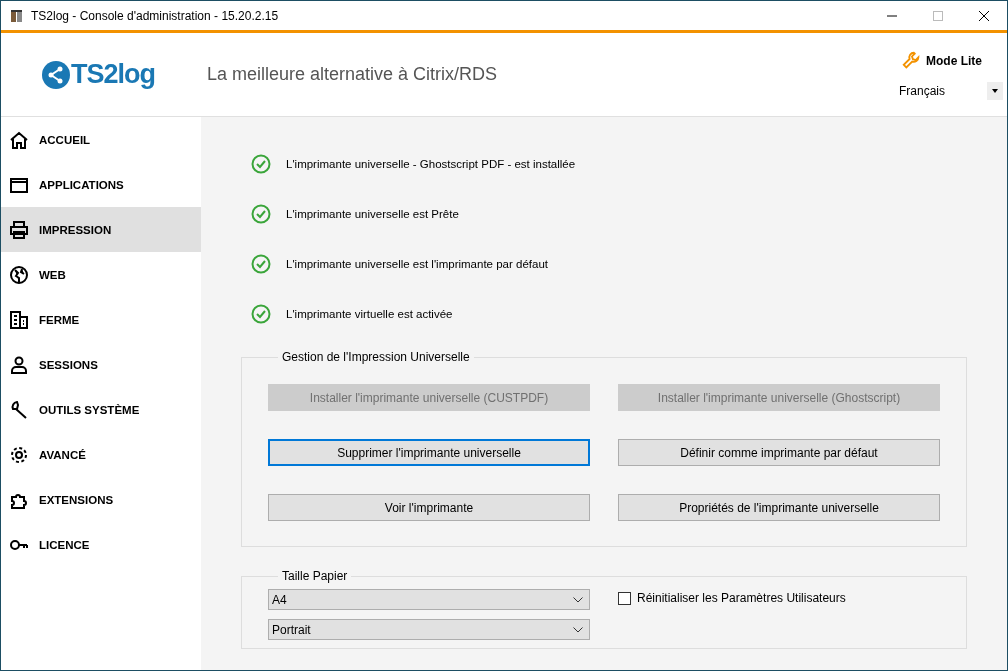 The height and width of the screenshot is (671, 1008). Describe the element at coordinates (101, 454) in the screenshot. I see `sidebar-item: AVANCÉ` at that location.